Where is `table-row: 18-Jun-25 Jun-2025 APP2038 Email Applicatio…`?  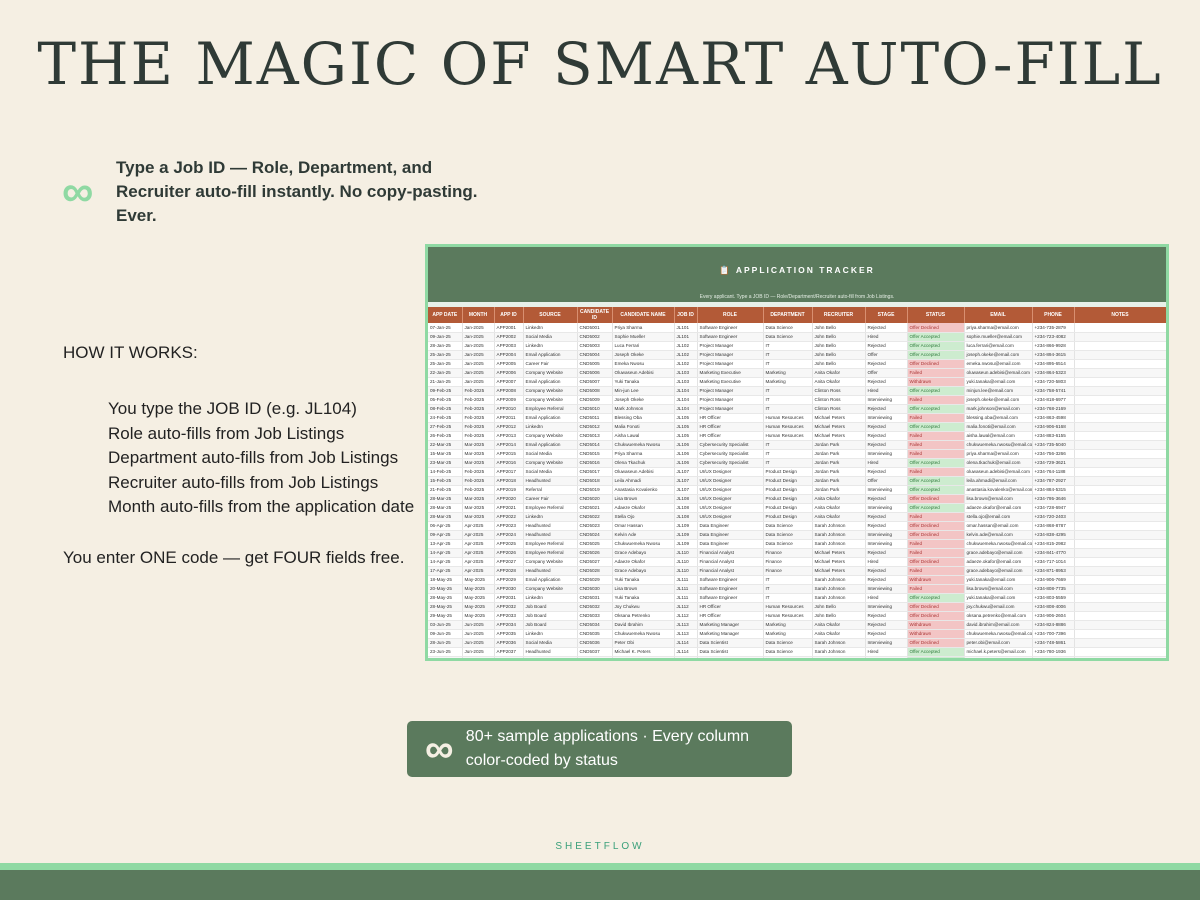
table-row: 18-Jun-25 Jun-2025 APP2038 Email Applicatio… is located at coordinates (797, 657).